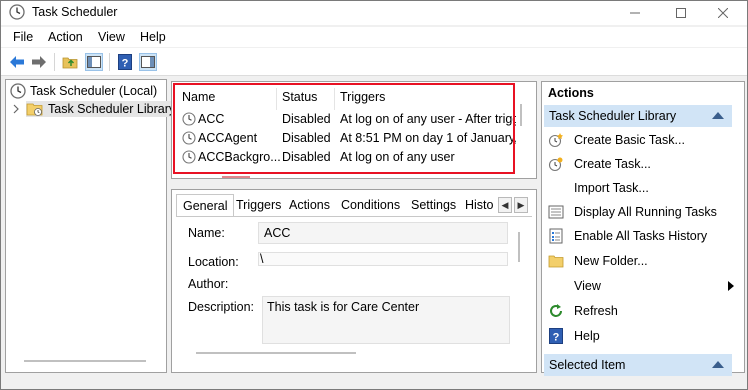  What do you see at coordinates (258, 205) in the screenshot?
I see `tab-triggers: Triggers` at bounding box center [258, 205].